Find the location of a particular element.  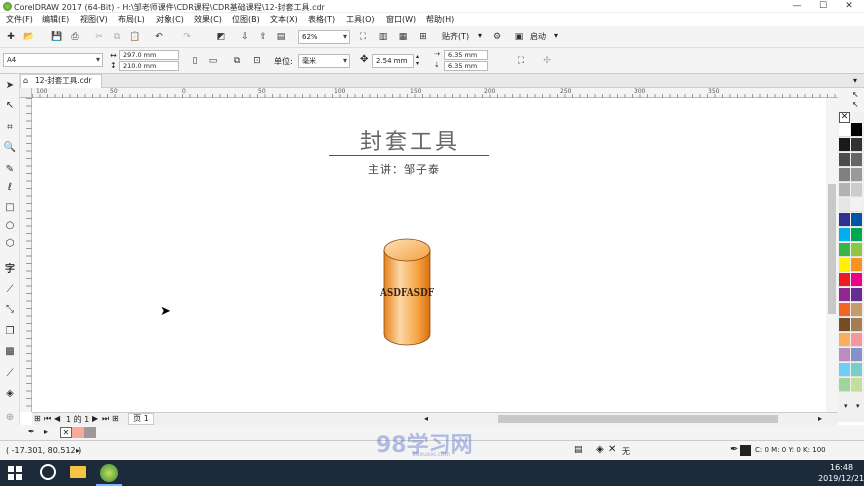

landscape-icon: ▭ is located at coordinates (213, 61).